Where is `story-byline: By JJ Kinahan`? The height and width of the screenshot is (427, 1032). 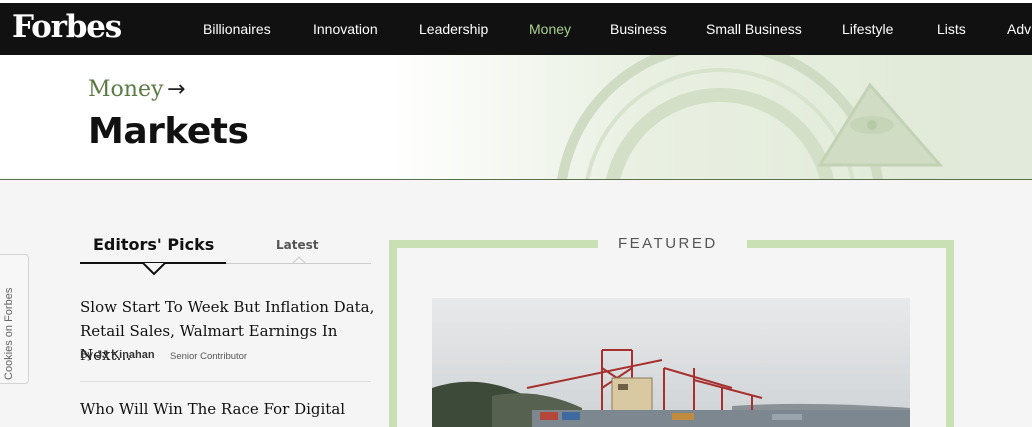
story-byline: By JJ Kinahan is located at coordinates (117, 355).